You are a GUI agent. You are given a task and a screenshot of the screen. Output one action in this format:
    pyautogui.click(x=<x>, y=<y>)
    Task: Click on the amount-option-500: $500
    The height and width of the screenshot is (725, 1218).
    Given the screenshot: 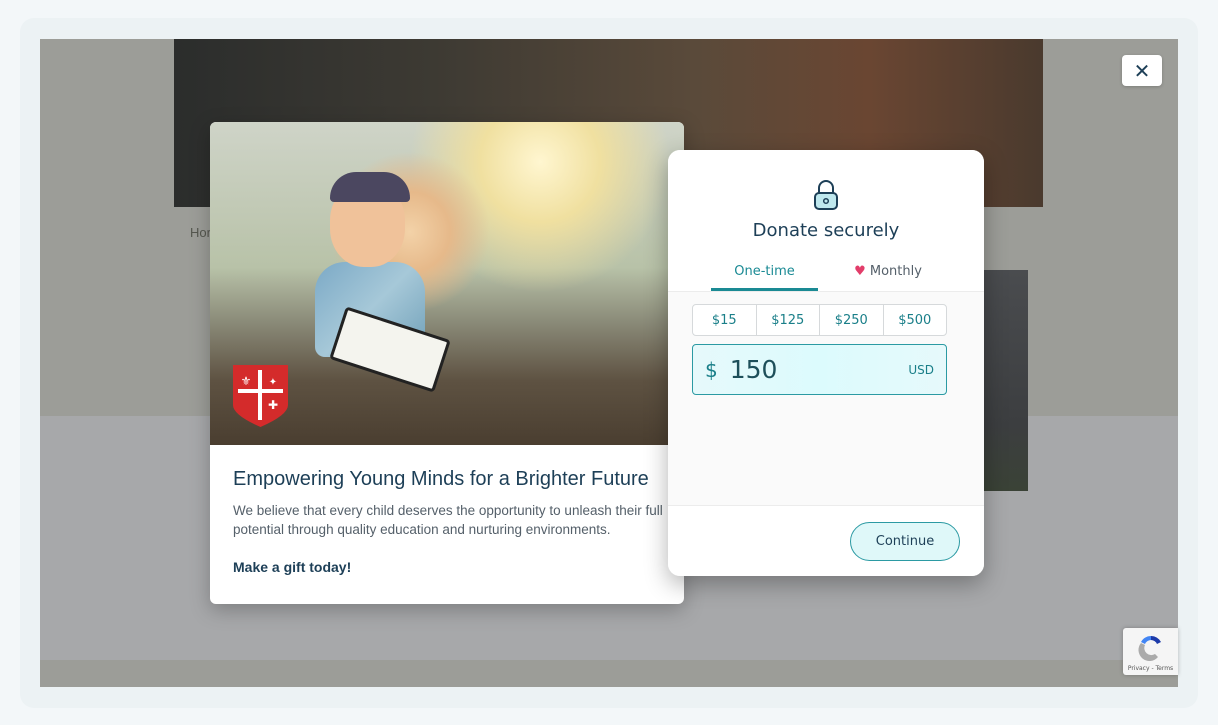 What is the action you would take?
    pyautogui.click(x=915, y=320)
    